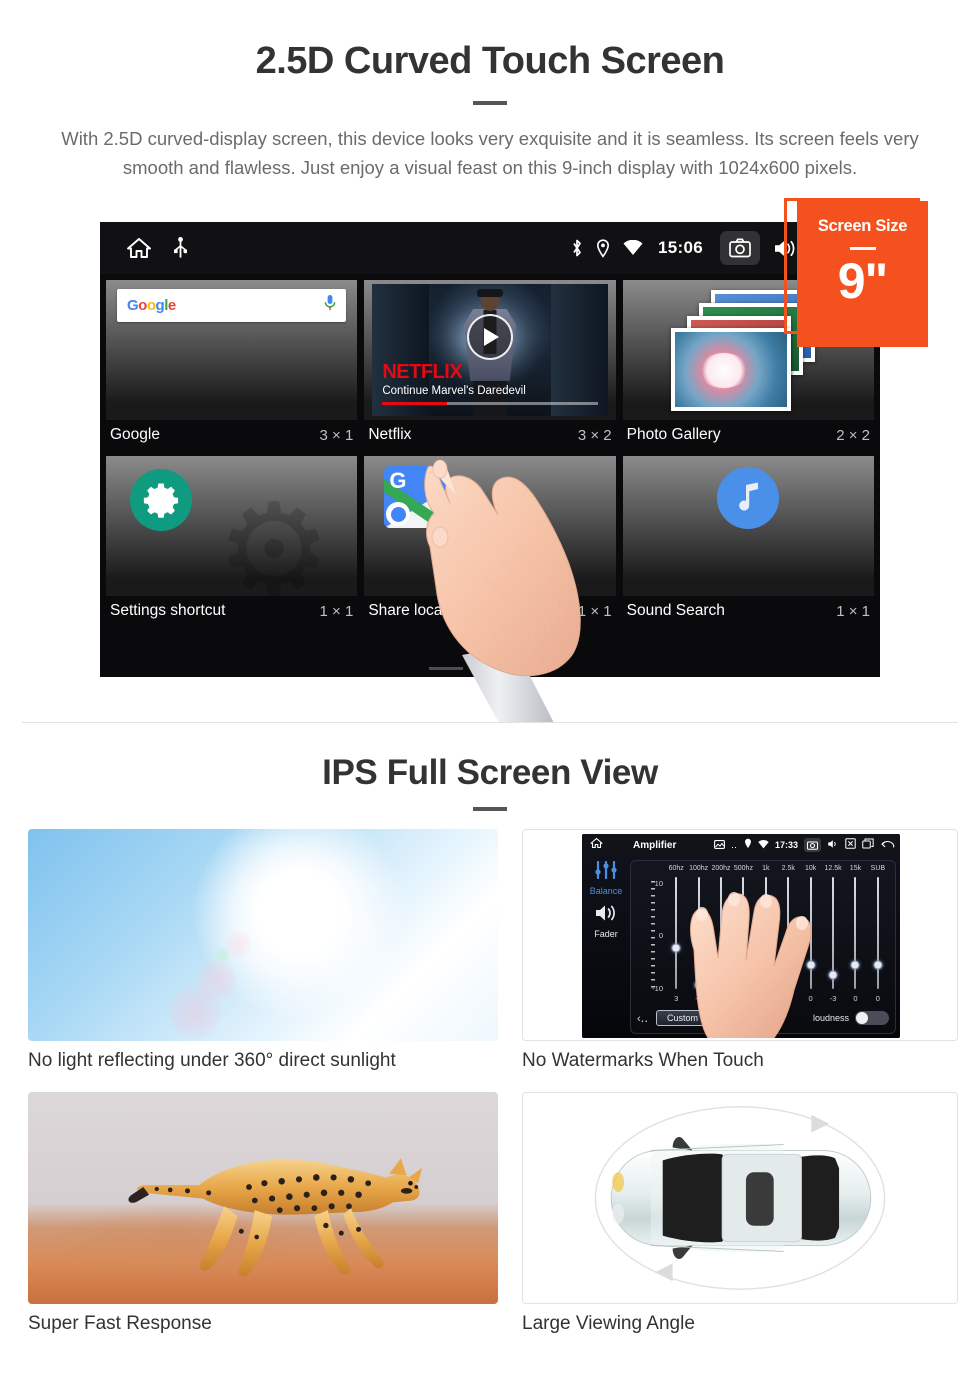 This screenshot has height=1394, width=980. What do you see at coordinates (751, 965) in the screenshot?
I see `touching-hand-illustration` at bounding box center [751, 965].